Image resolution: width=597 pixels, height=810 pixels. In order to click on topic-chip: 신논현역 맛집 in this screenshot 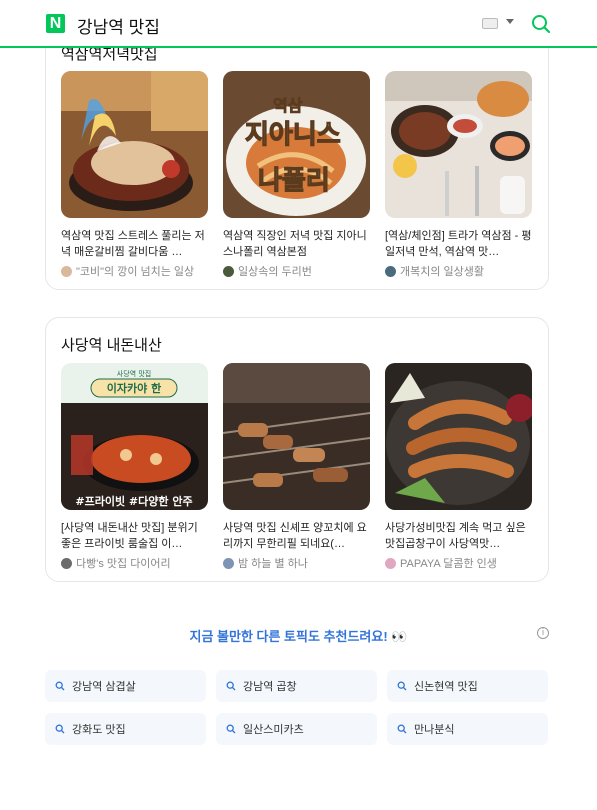, I will do `click(467, 686)`.